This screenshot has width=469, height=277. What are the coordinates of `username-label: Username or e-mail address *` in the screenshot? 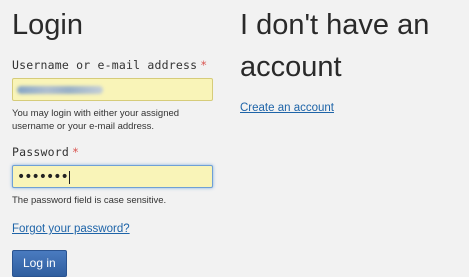 It's located at (119, 65).